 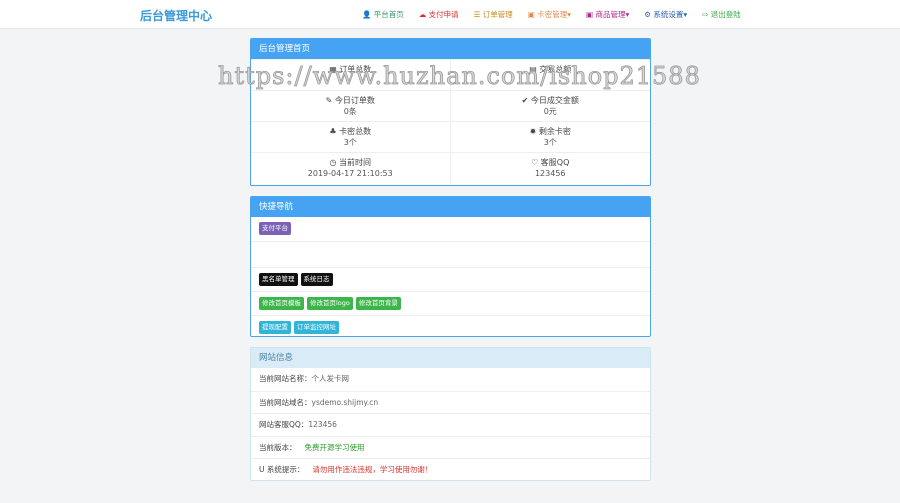 I want to click on stat-value: 2019-04-17 21:10:53, so click(x=350, y=173).